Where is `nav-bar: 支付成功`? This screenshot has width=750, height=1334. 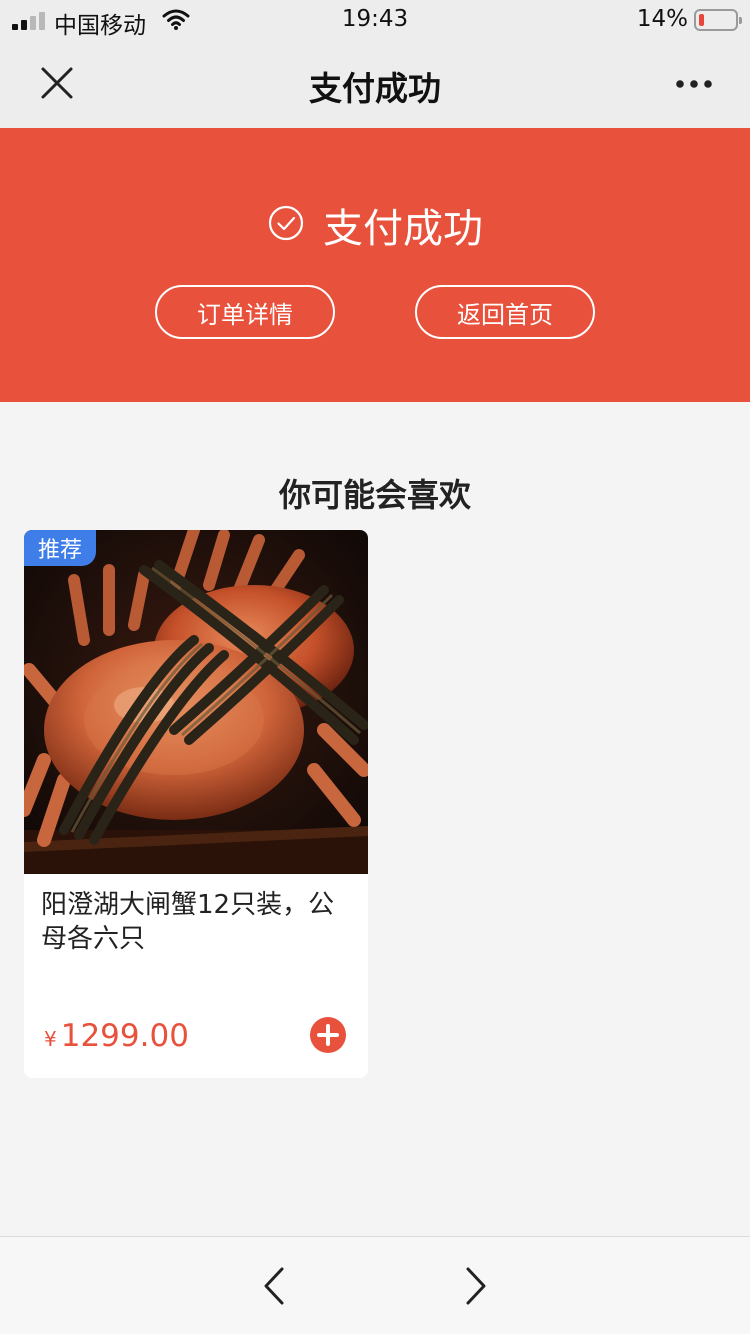
nav-bar: 支付成功 is located at coordinates (375, 84).